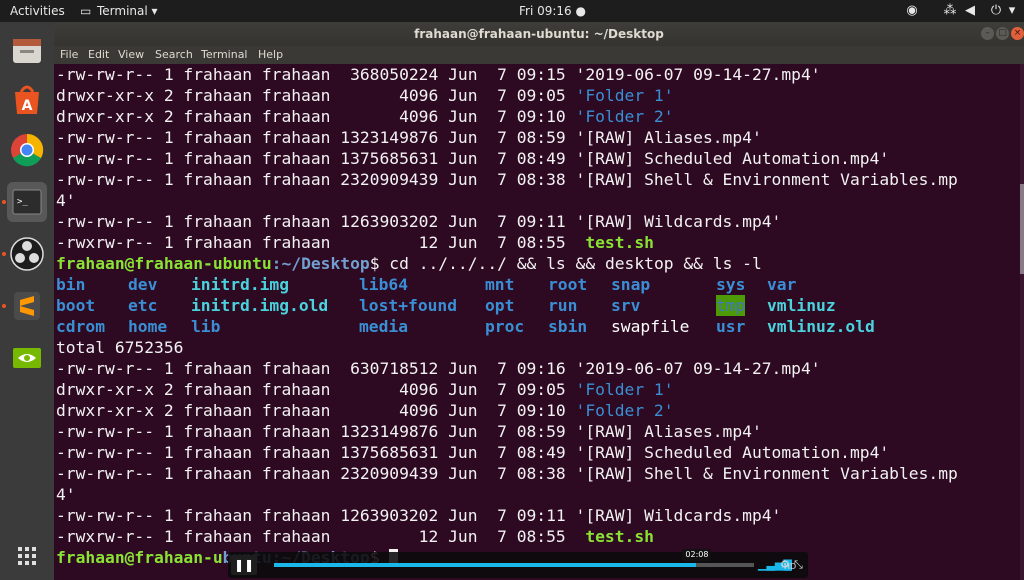  Describe the element at coordinates (766, 179) in the screenshot. I see `file-name: '[RAW] Shell & Environment Variables.mp` at that location.